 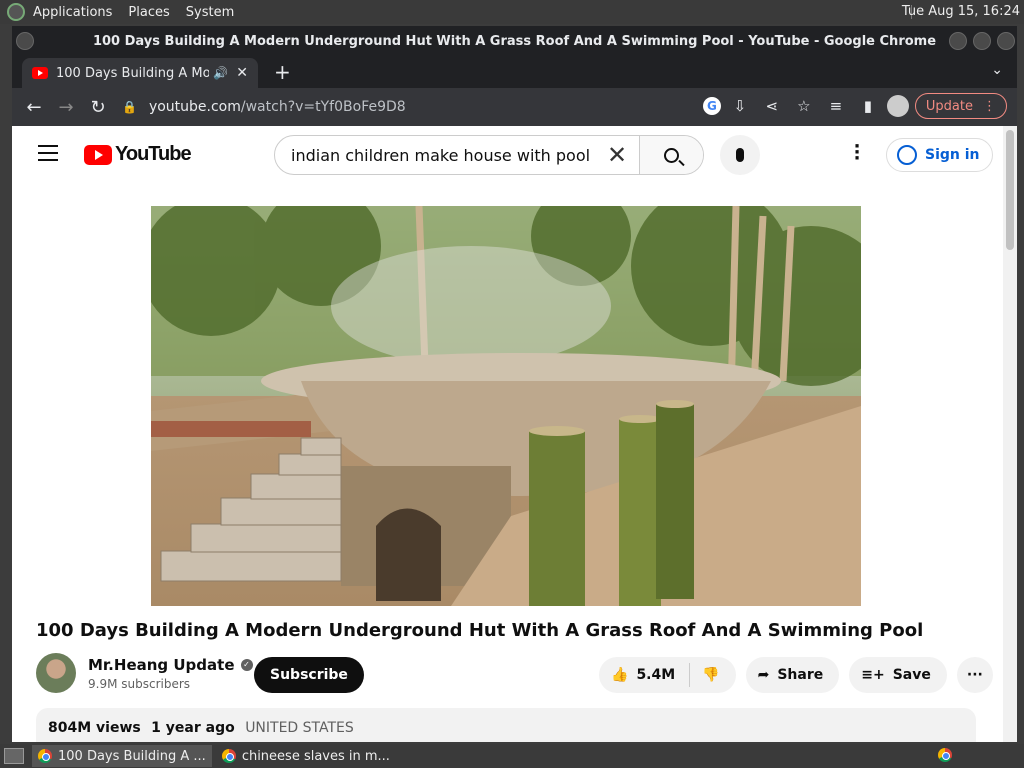 What do you see at coordinates (804, 106) in the screenshot?
I see `bookmark-star-icon: ☆` at bounding box center [804, 106].